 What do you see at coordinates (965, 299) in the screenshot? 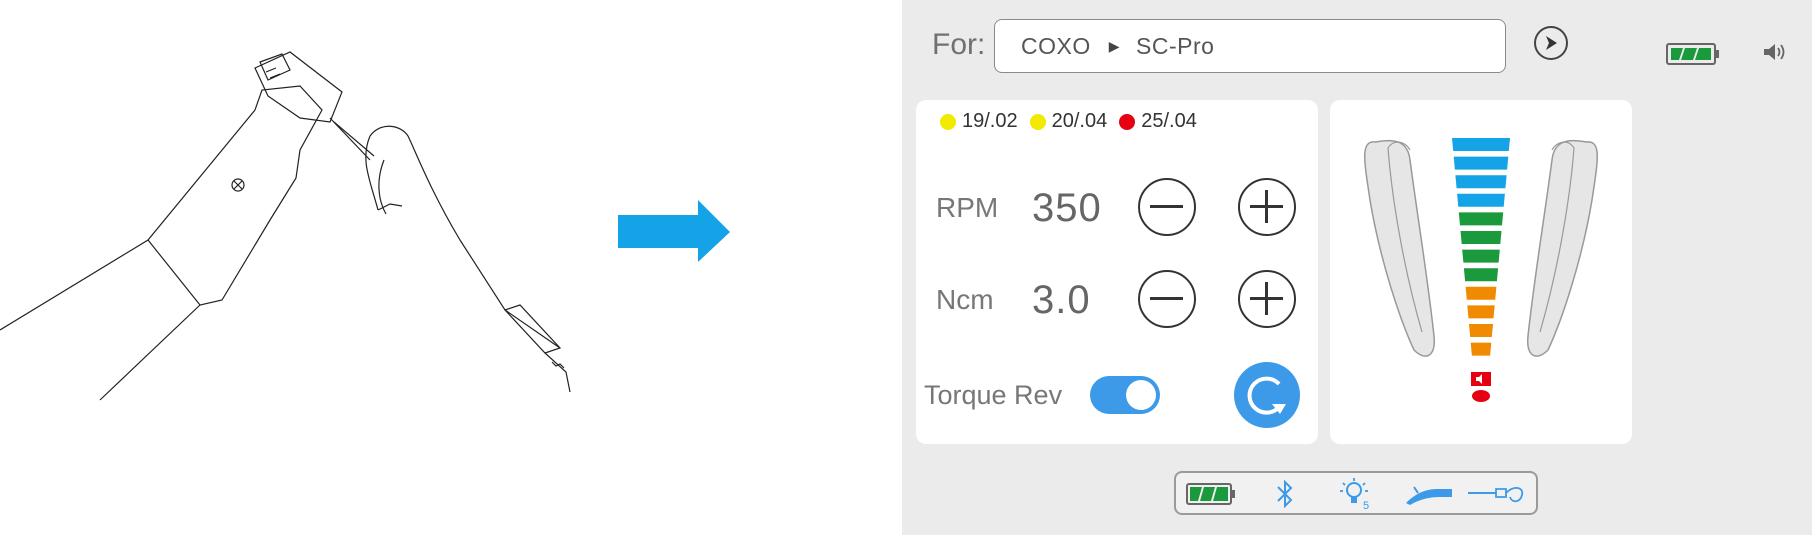
I see `ncm-label: Ncm` at bounding box center [965, 299].